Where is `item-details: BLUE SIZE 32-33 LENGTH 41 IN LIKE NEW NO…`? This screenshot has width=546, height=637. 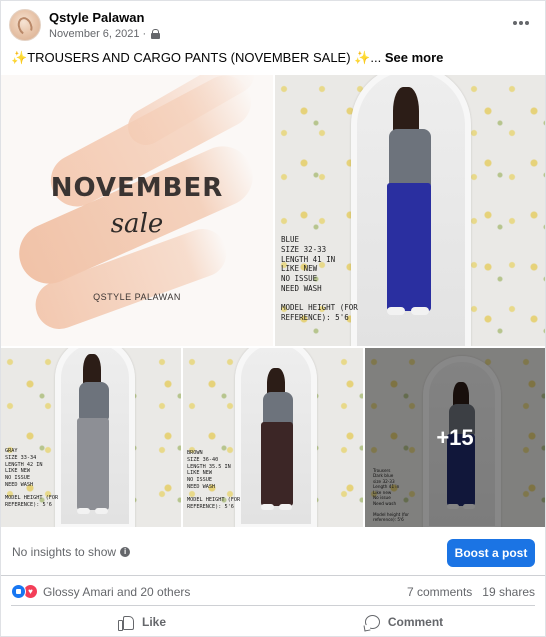
item-details: BLUE SIZE 32-33 LENGTH 41 IN LIKE NEW NO… is located at coordinates (319, 278).